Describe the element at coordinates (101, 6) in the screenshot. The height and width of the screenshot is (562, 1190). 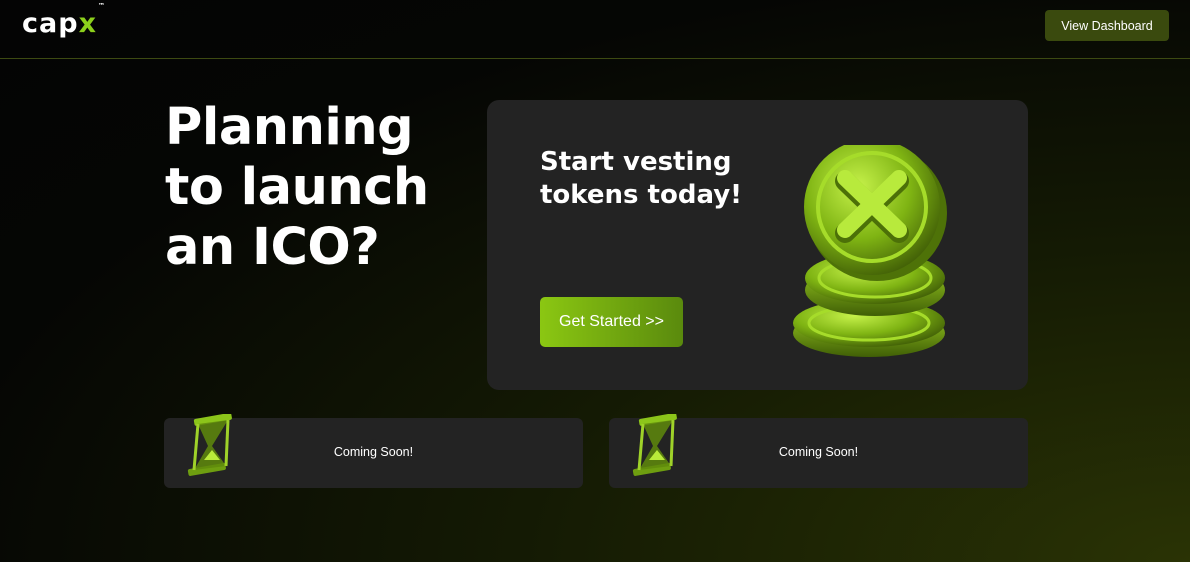
I see `trademark-mark: ™` at that location.